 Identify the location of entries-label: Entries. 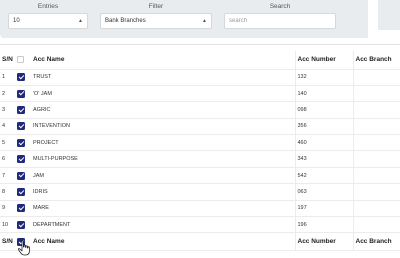
(48, 6).